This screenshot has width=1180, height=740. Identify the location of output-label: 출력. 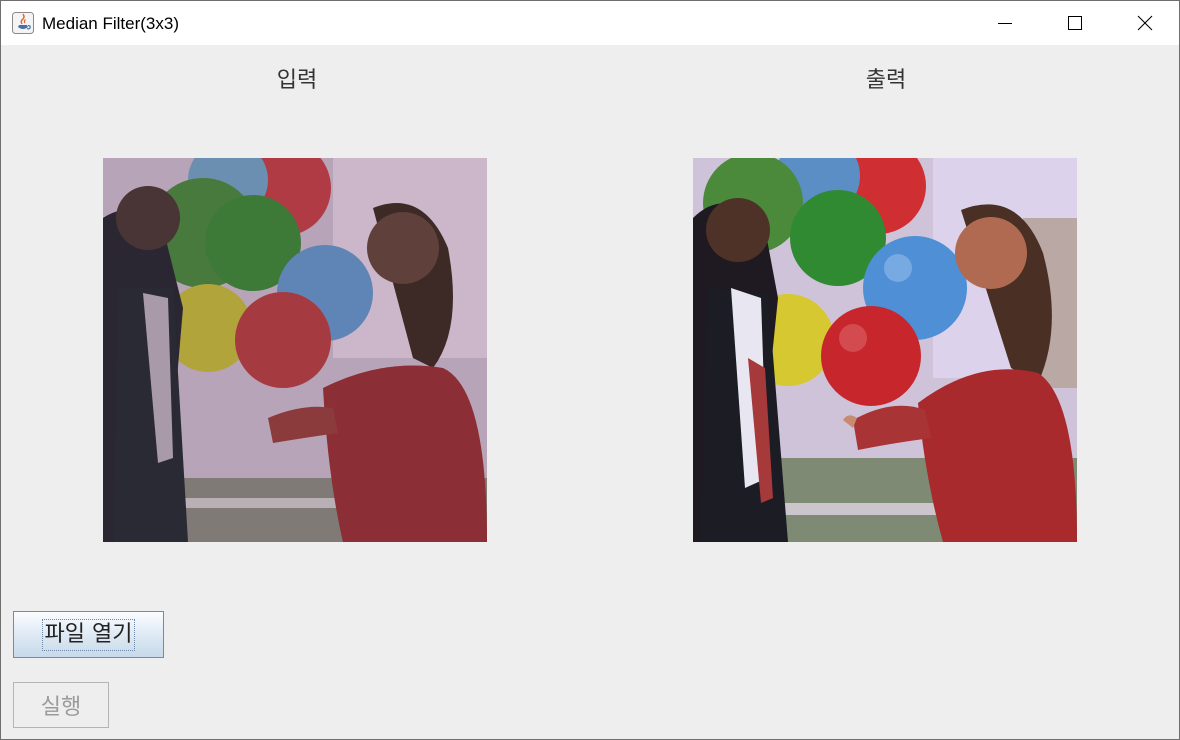
(886, 80).